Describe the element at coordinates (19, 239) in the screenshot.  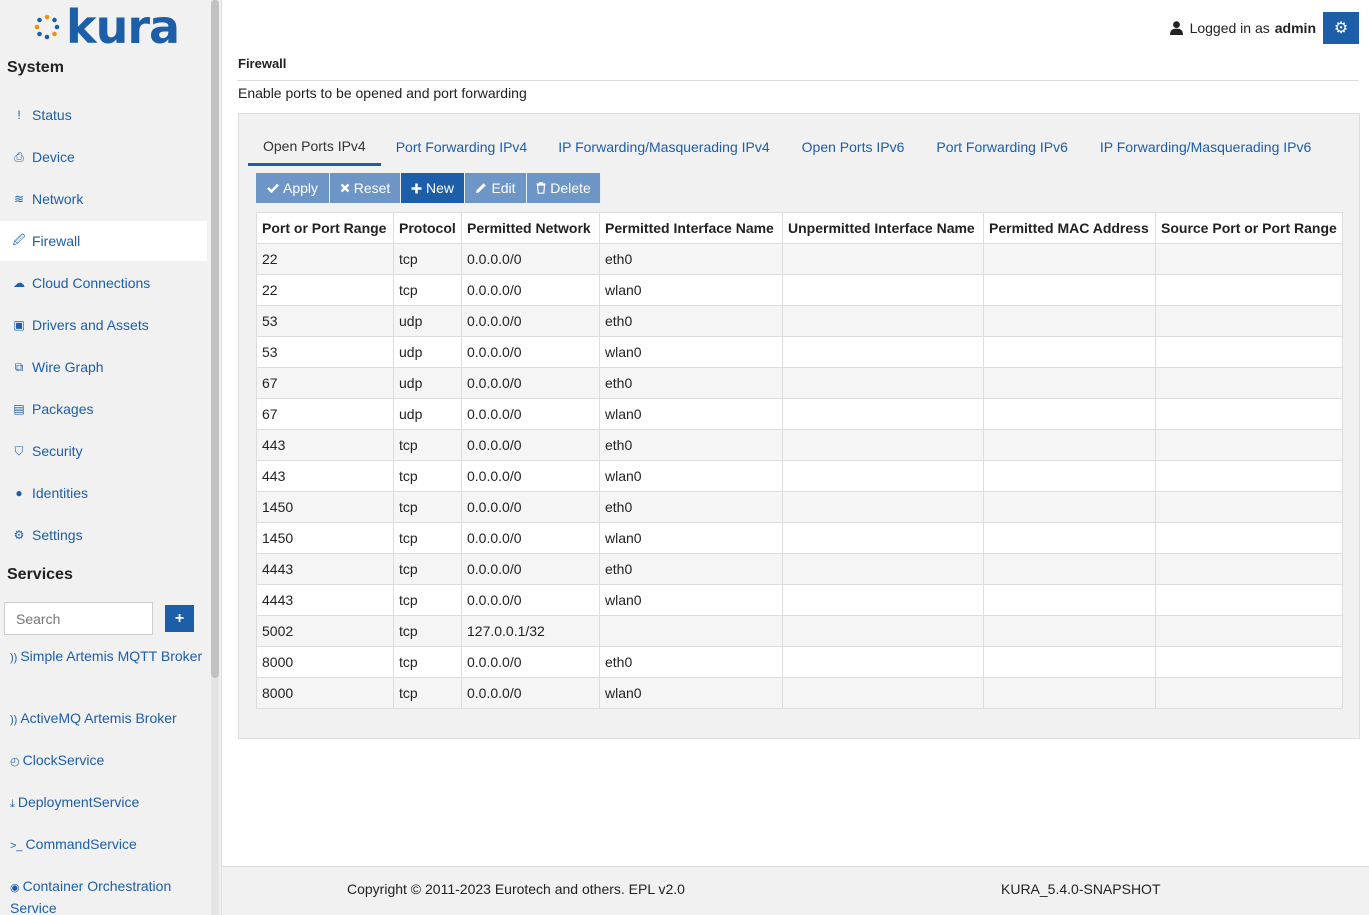
I see `fire-icon: 🖉` at that location.